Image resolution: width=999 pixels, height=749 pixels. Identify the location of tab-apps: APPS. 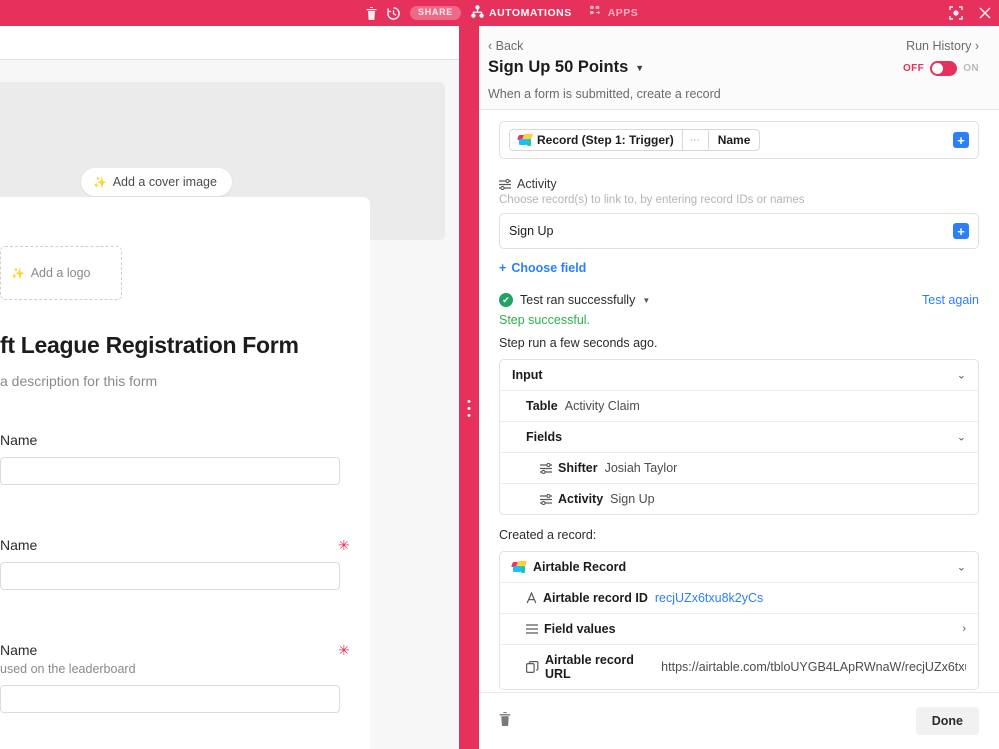
(614, 13).